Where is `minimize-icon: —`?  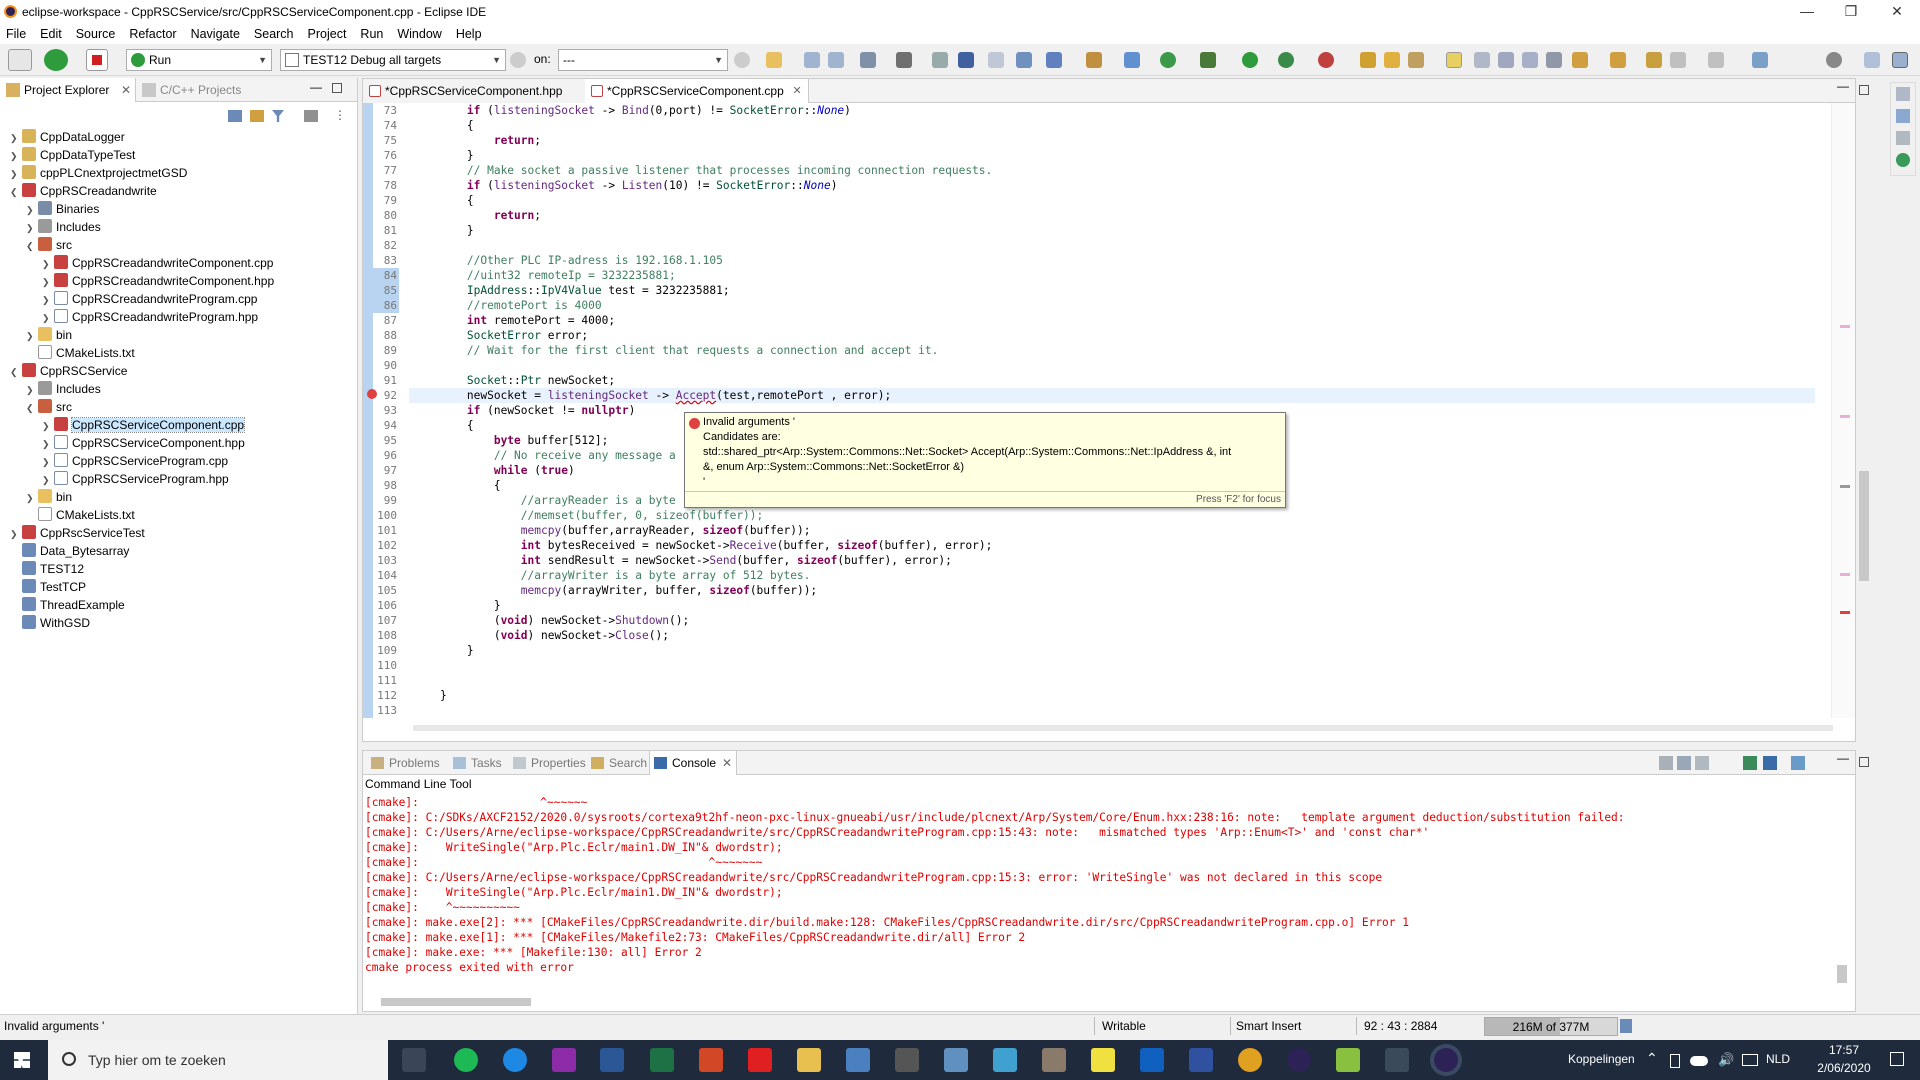
minimize-icon: — is located at coordinates (1807, 12).